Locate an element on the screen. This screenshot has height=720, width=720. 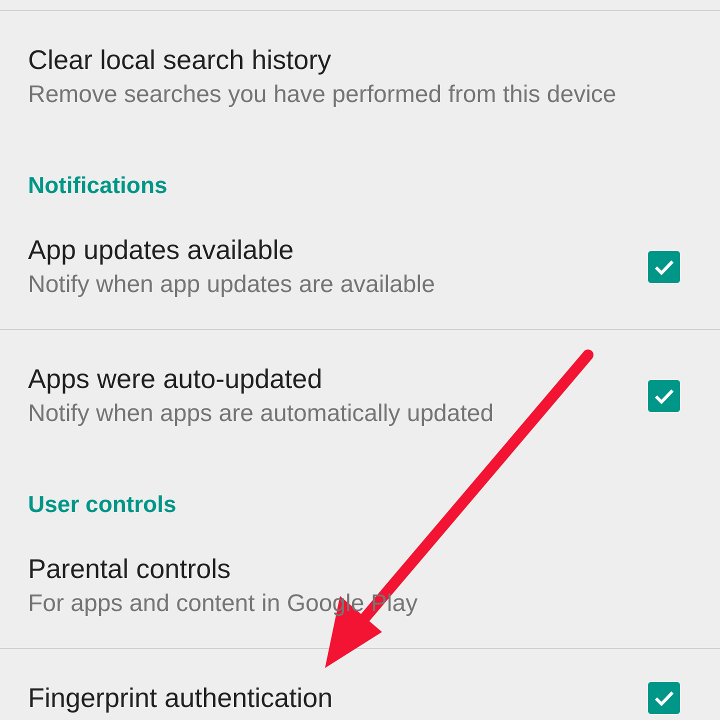
setting-title: Fingerprint authentication is located at coordinates (338, 698).